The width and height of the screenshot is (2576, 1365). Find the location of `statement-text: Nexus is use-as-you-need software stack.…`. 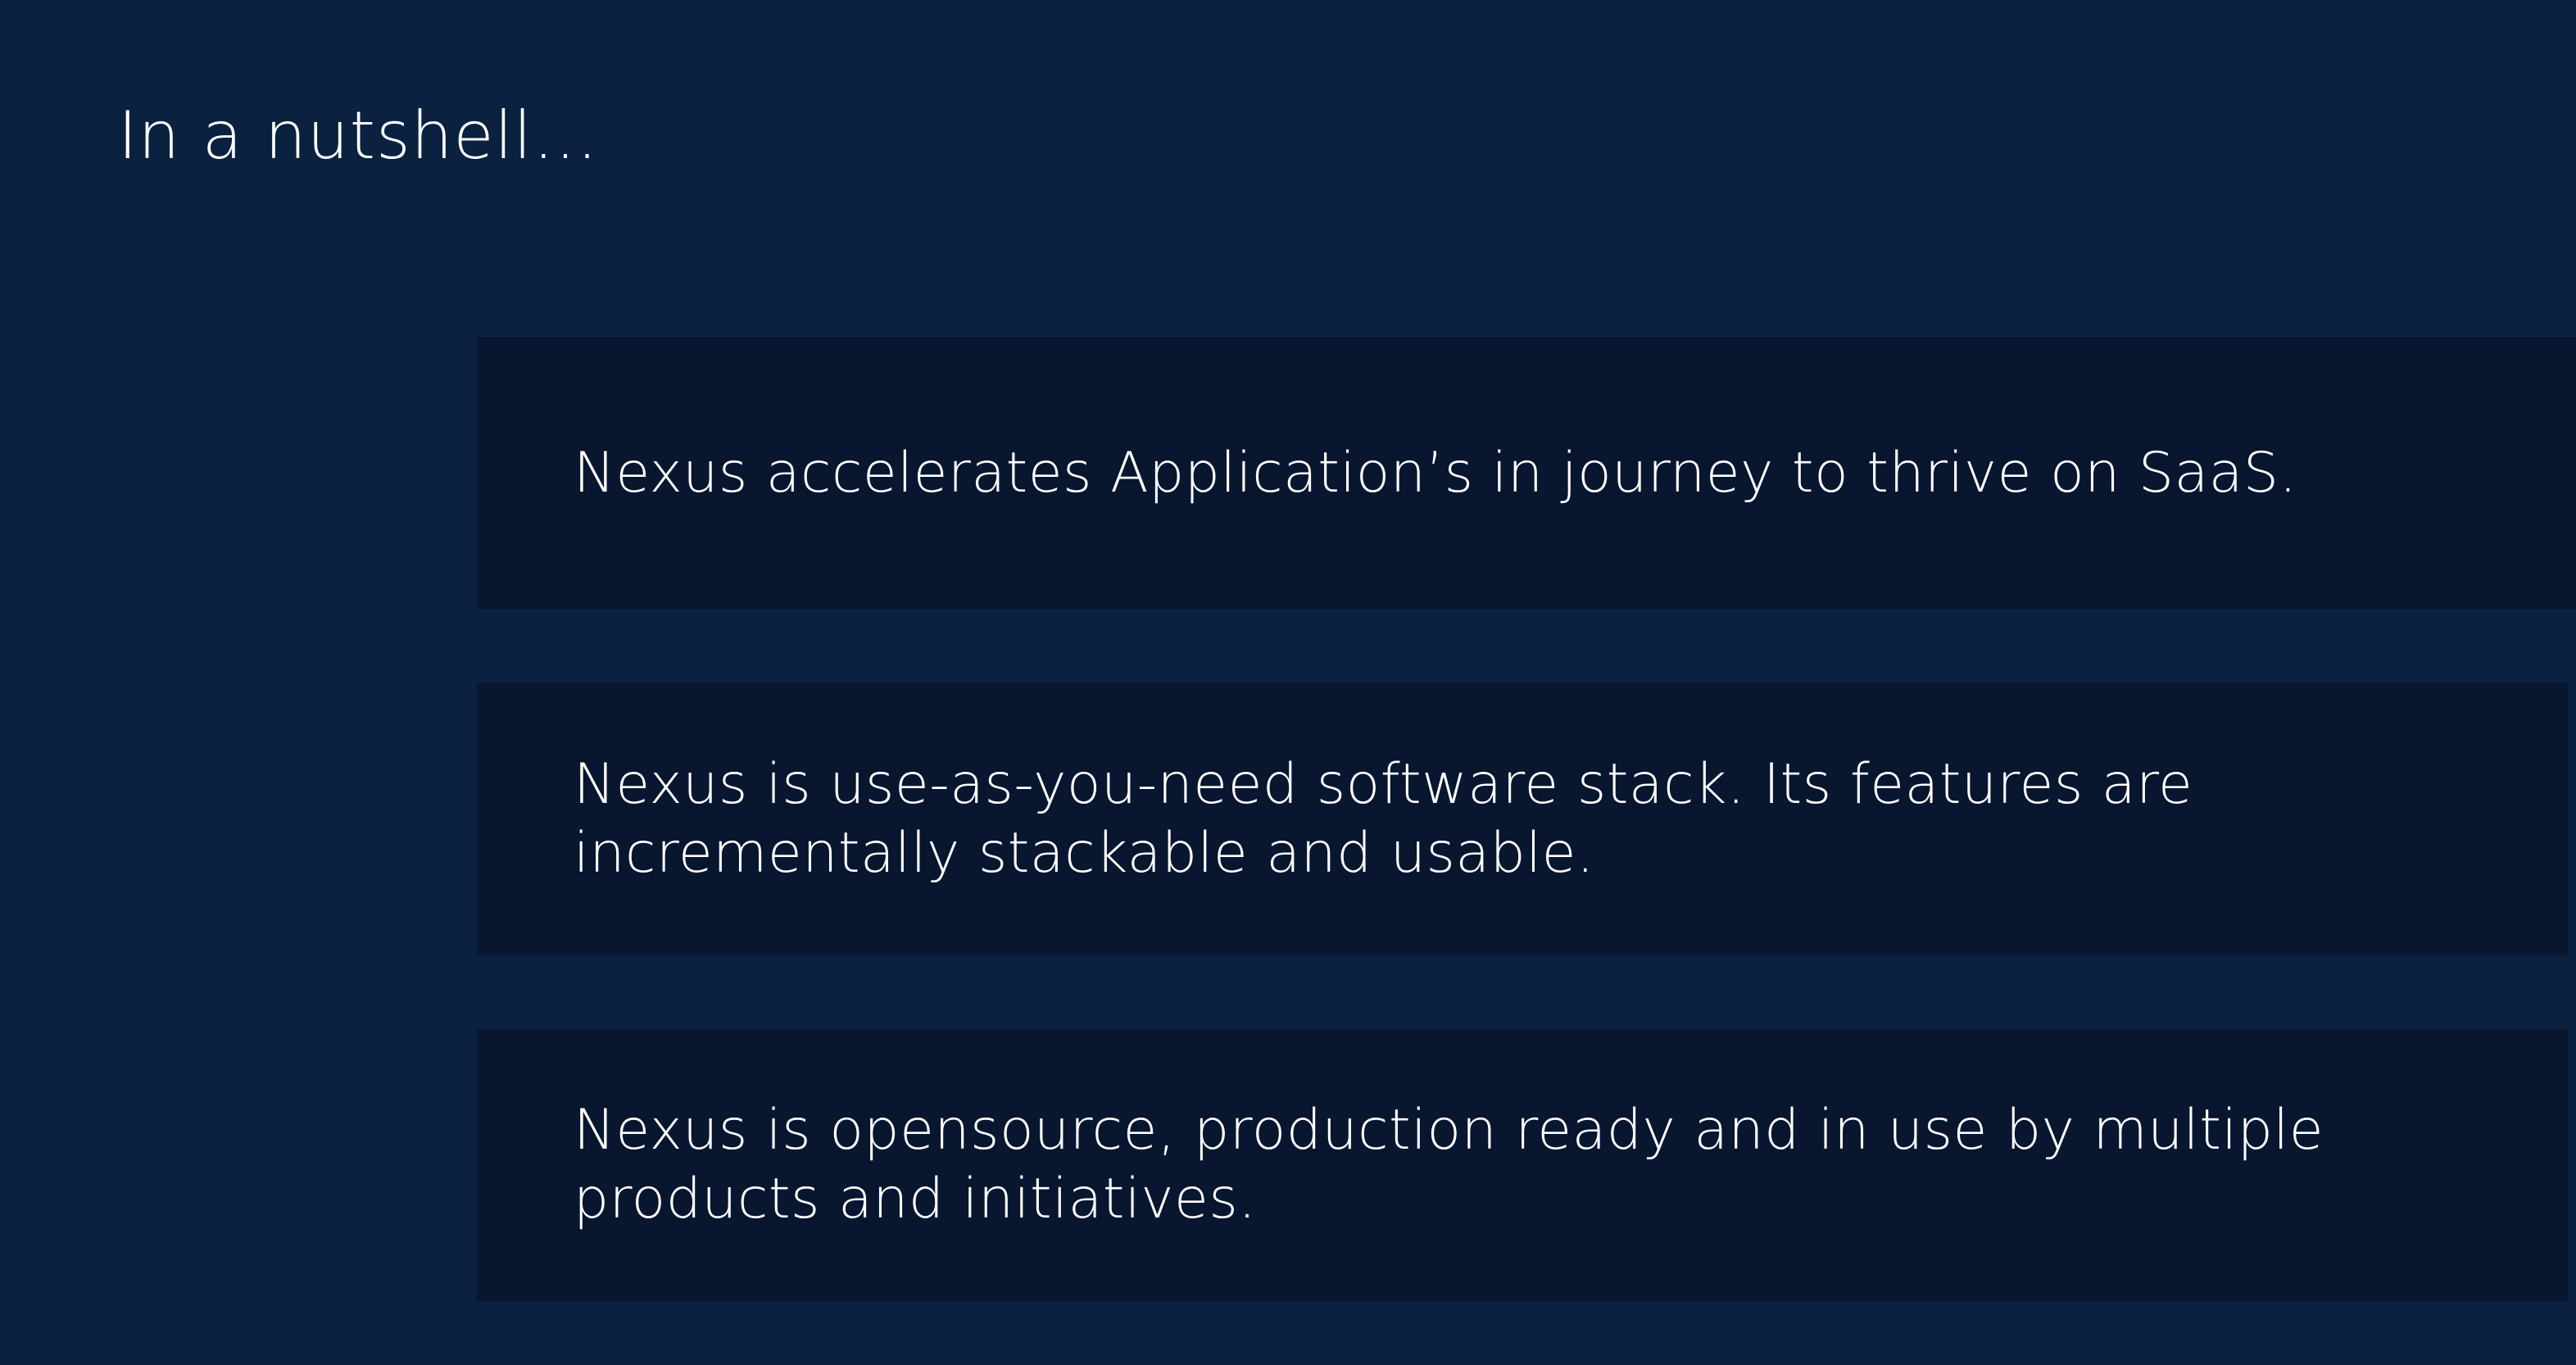

statement-text: Nexus is use-as-you-need software stack.… is located at coordinates (1383, 819).